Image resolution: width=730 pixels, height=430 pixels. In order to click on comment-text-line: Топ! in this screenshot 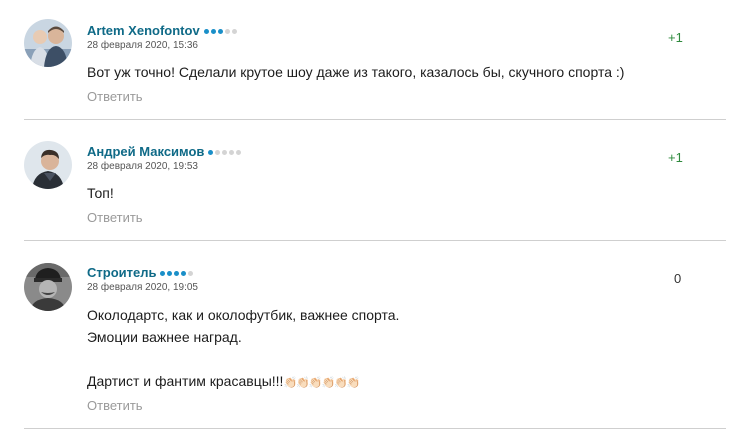, I will do `click(100, 193)`.